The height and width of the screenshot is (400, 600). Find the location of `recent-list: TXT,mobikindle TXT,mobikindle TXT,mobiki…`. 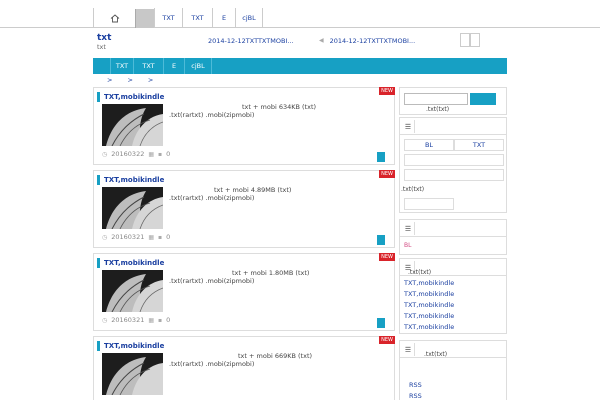

recent-list: TXT,mobikindle TXT,mobikindle TXT,mobiki… is located at coordinates (429, 305).